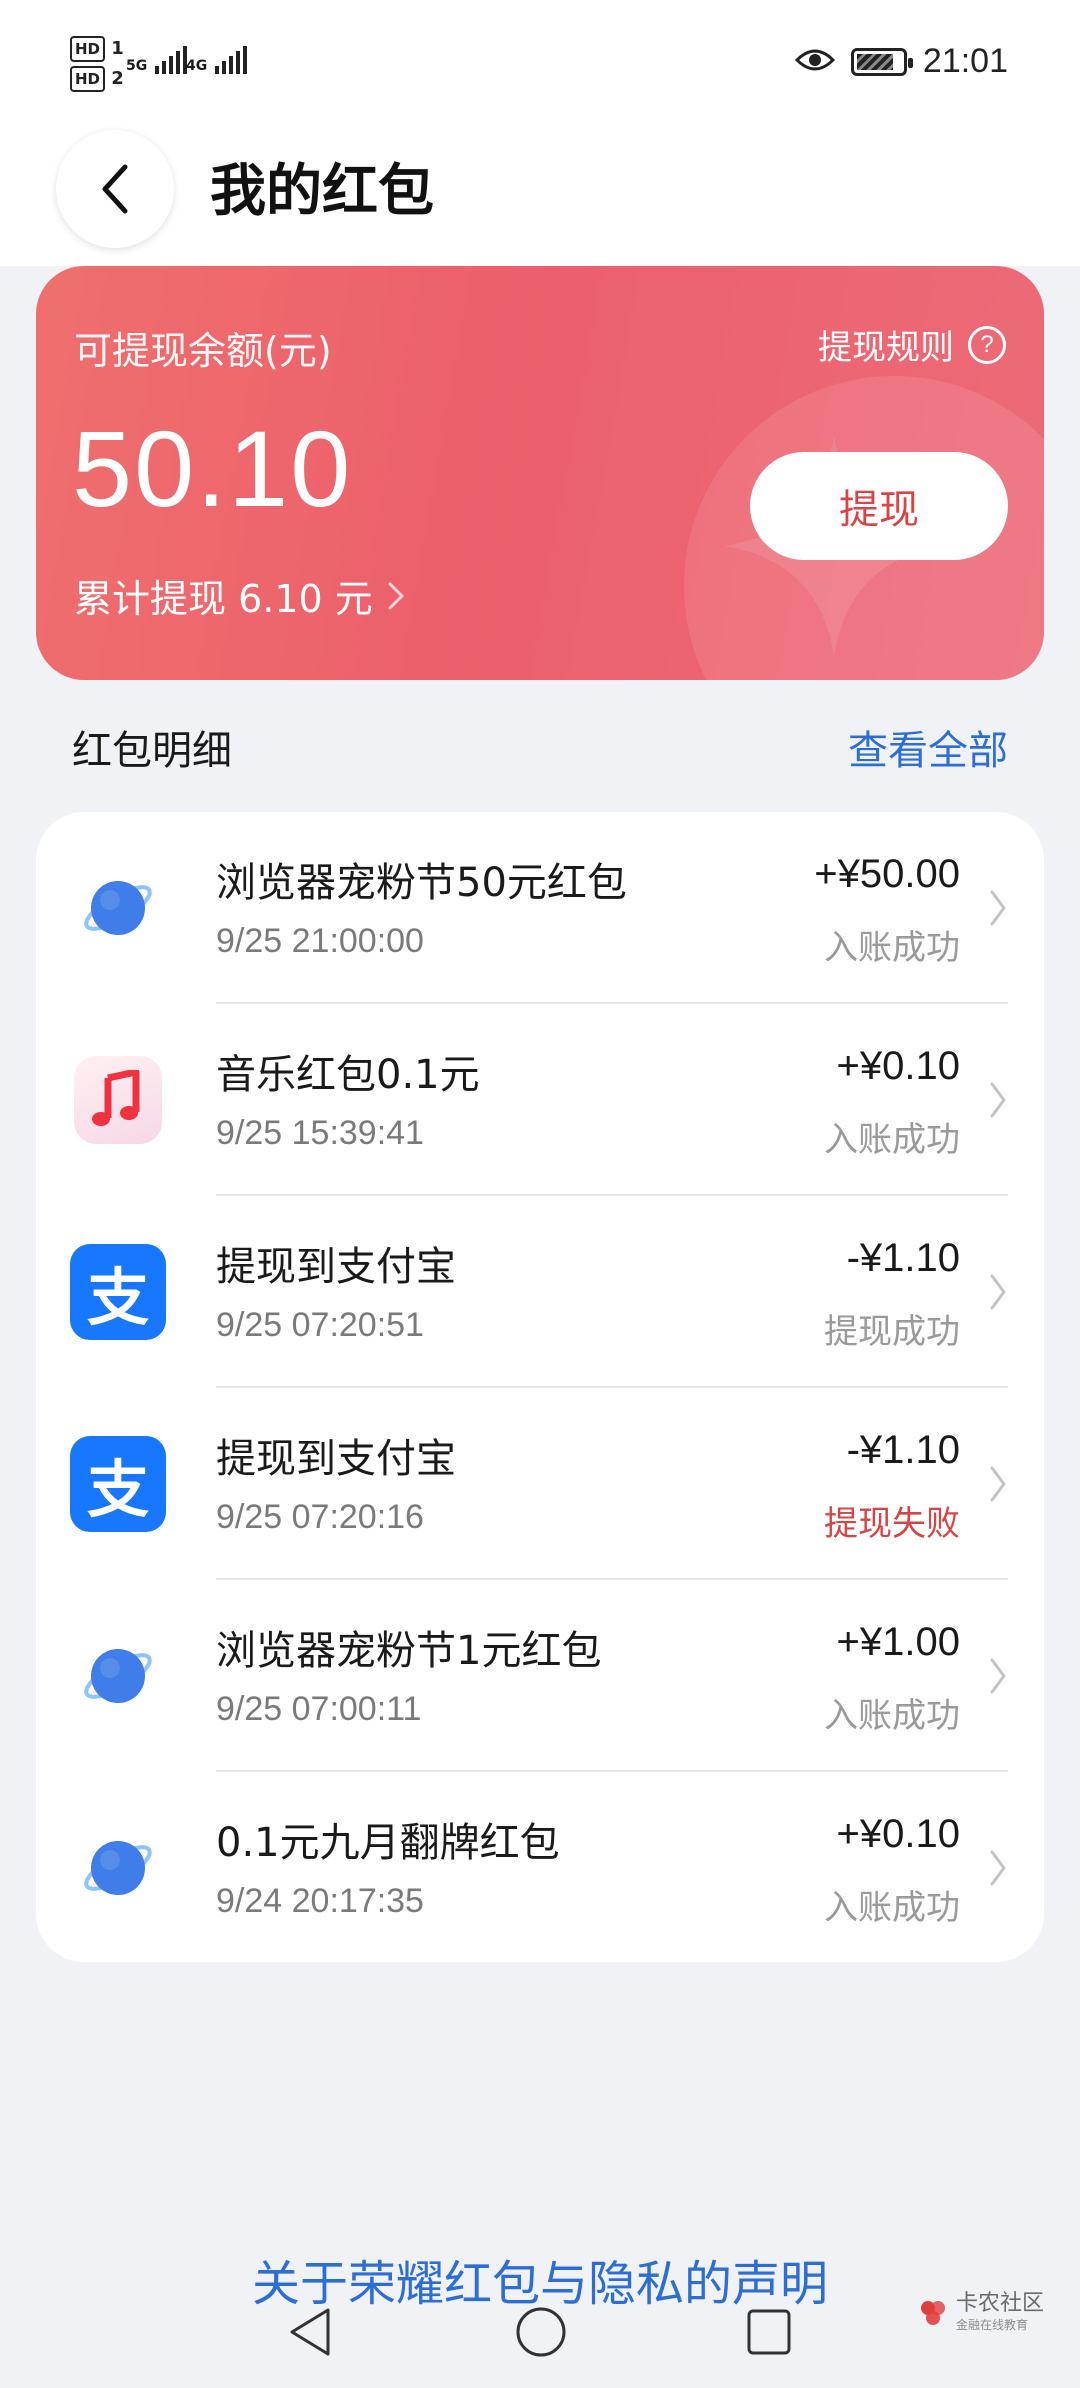 This screenshot has height=2388, width=1080. What do you see at coordinates (892, 1332) in the screenshot?
I see `record-status: 提现成功` at bounding box center [892, 1332].